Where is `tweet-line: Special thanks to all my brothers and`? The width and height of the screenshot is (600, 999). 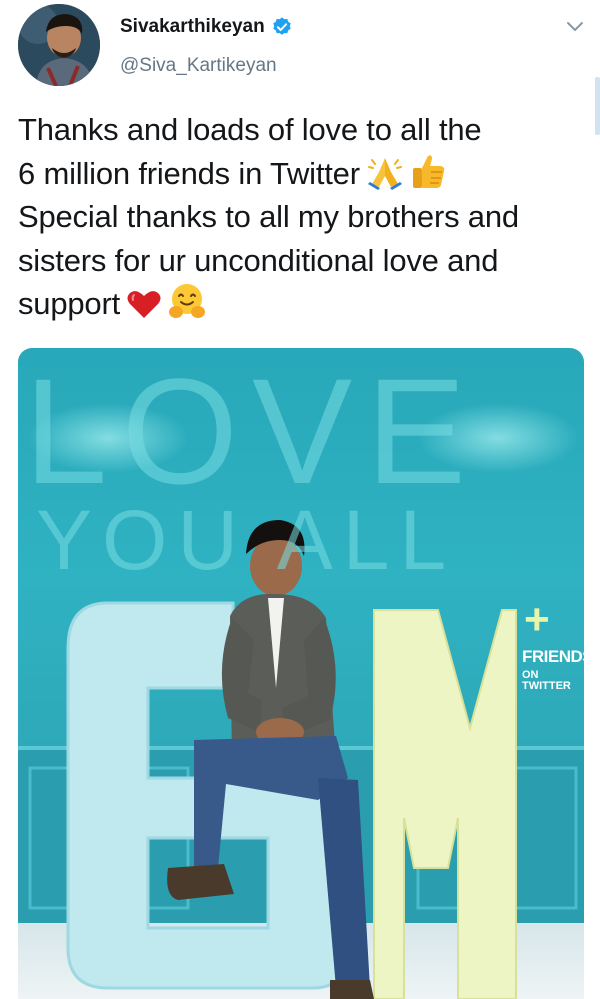 tweet-line: Special thanks to all my brothers and is located at coordinates (303, 217).